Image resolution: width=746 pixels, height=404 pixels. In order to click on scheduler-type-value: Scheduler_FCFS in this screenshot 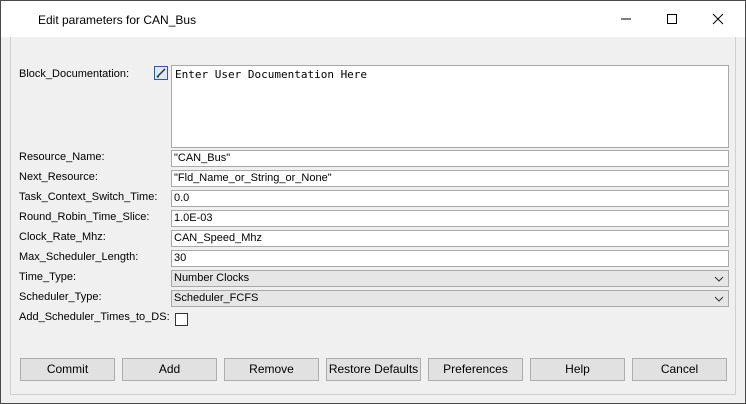, I will do `click(216, 298)`.